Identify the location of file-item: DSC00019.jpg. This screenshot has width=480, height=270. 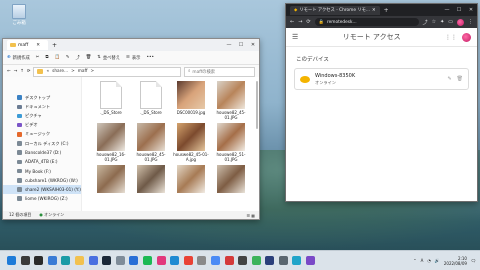
(191, 98).